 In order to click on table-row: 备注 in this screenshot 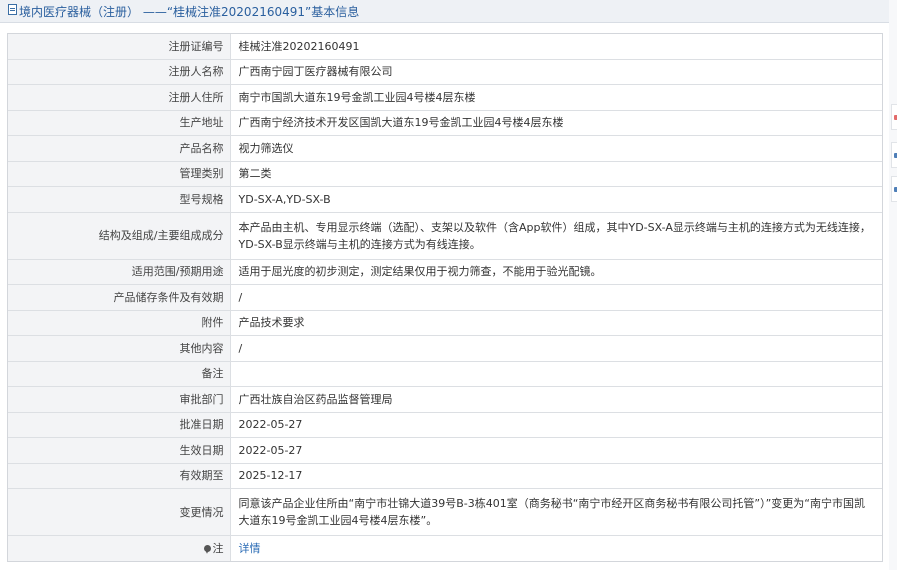, I will do `click(445, 374)`.